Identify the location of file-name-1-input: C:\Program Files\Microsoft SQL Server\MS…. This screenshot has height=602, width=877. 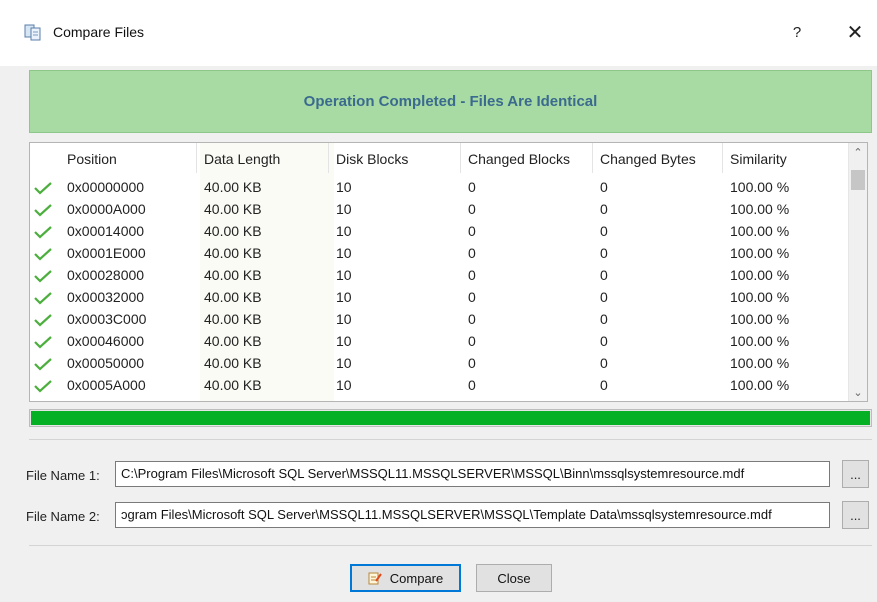
(472, 474).